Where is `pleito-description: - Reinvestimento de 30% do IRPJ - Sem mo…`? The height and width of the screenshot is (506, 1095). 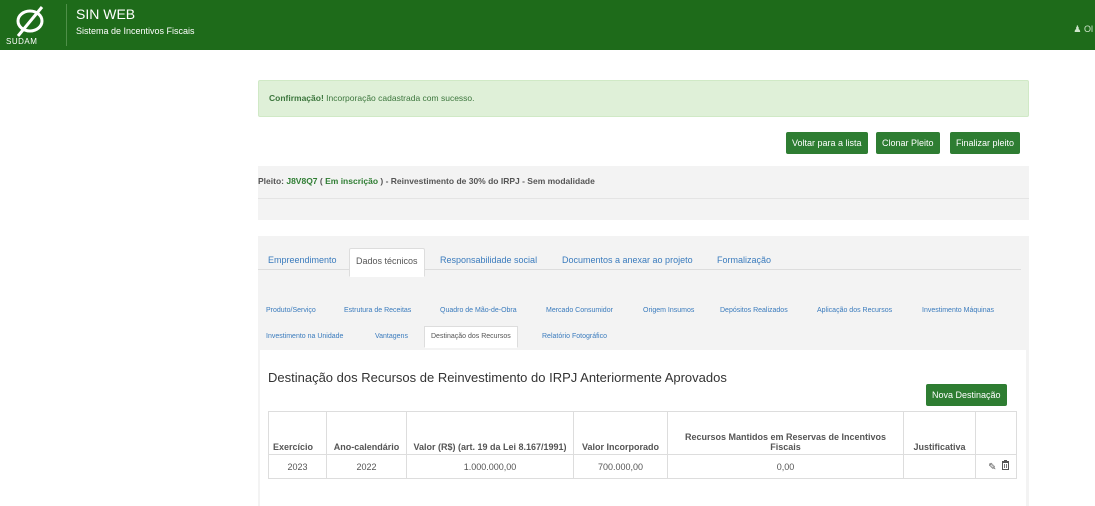 pleito-description: - Reinvestimento de 30% do IRPJ - Sem mo… is located at coordinates (489, 181).